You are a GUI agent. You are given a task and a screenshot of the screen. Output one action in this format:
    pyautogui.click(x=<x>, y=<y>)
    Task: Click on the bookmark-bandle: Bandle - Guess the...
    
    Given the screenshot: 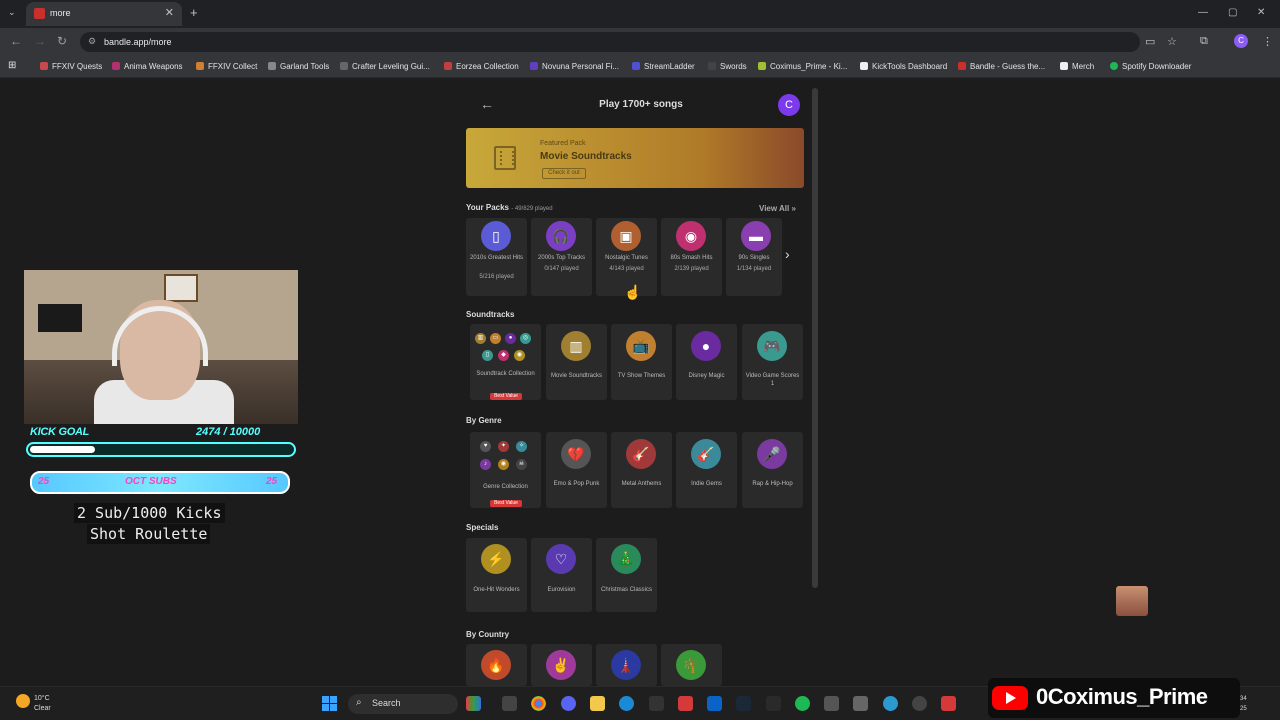 What is the action you would take?
    pyautogui.click(x=1001, y=66)
    